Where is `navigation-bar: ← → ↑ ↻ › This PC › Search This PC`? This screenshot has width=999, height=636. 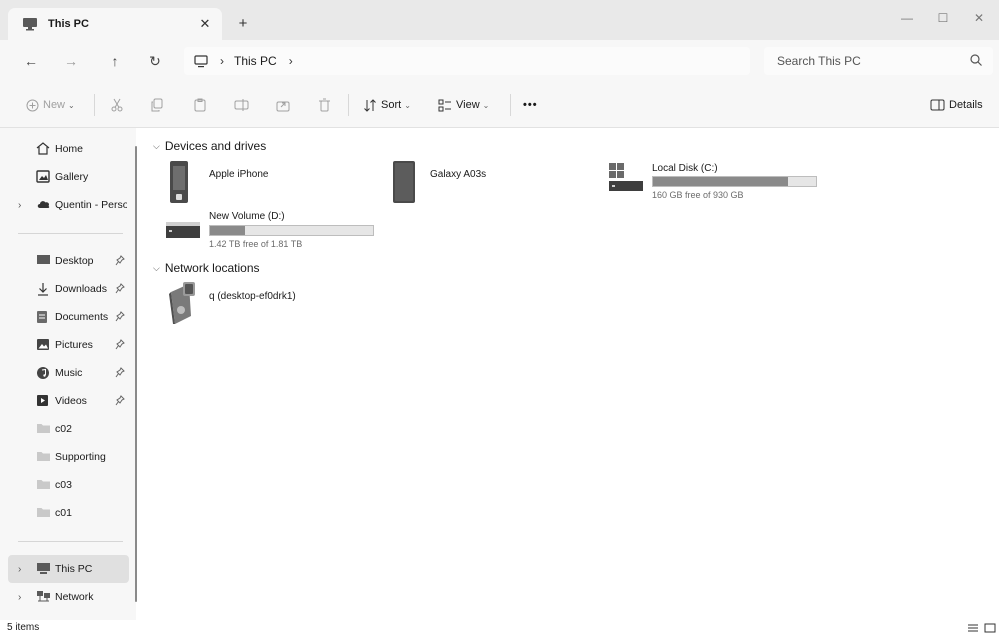
navigation-bar: ← → ↑ ↻ › This PC › Search This PC is located at coordinates (499, 61).